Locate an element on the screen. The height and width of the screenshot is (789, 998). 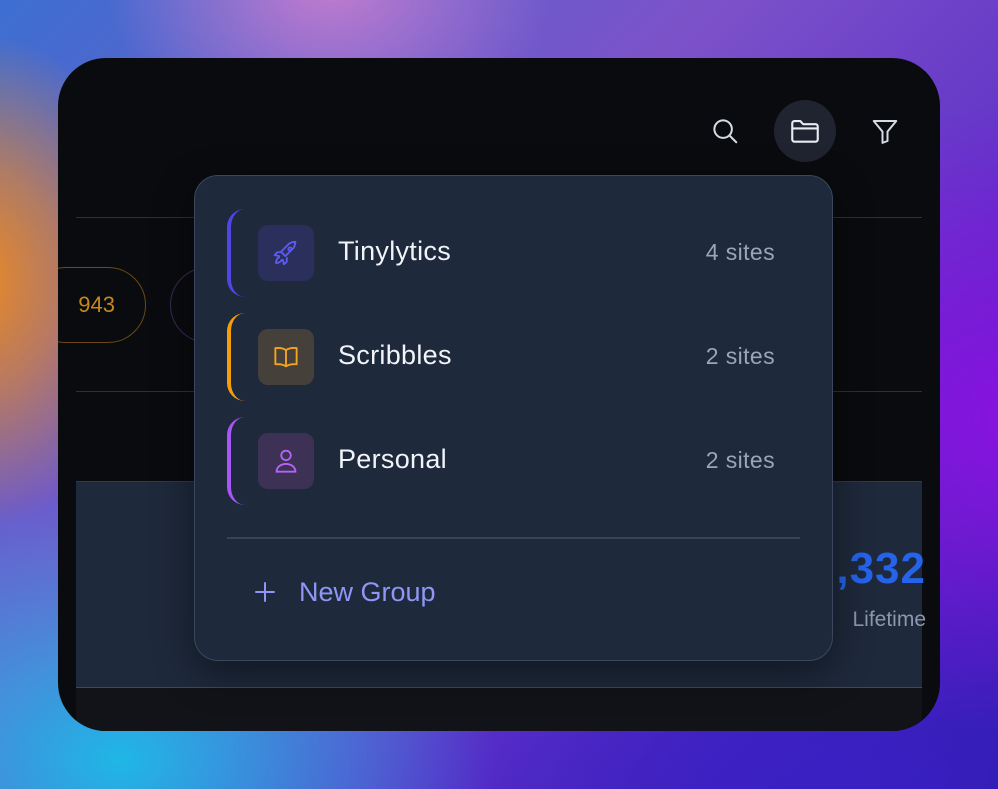
book-open-icon is located at coordinates (286, 357).